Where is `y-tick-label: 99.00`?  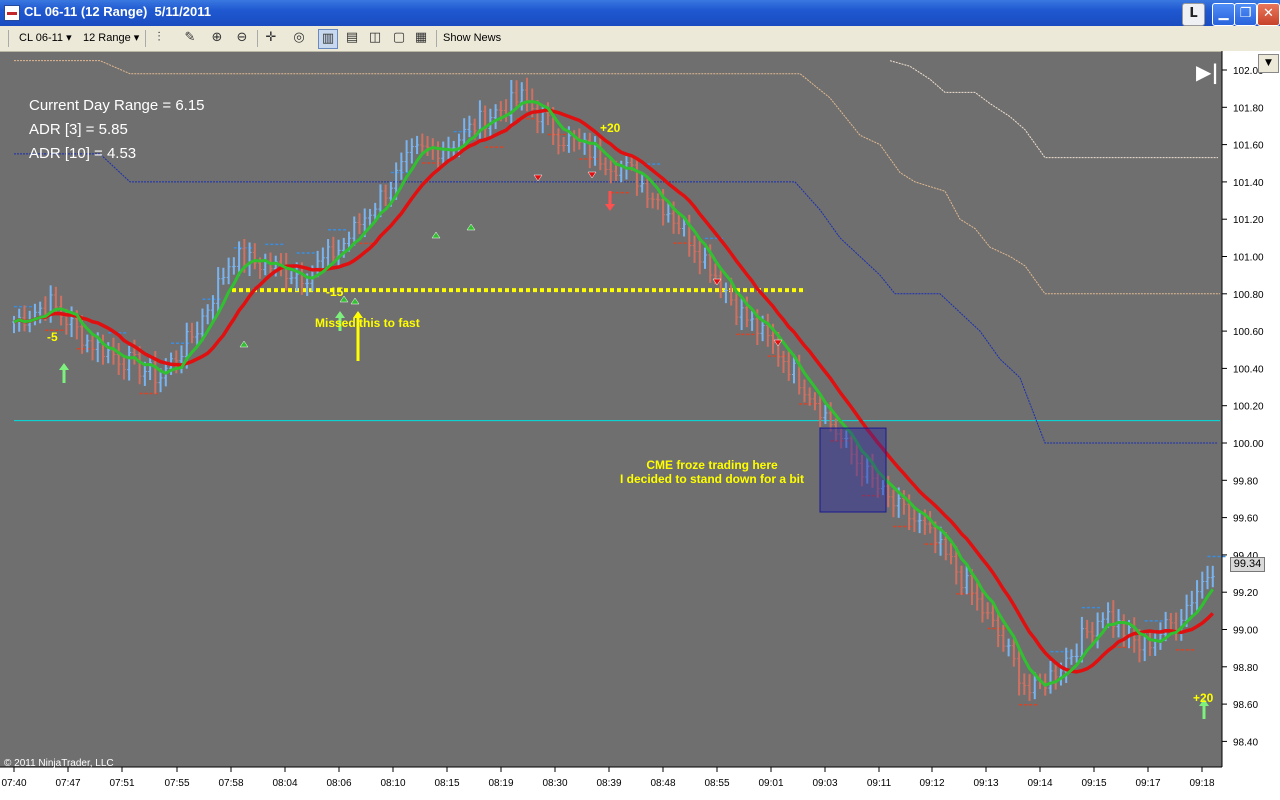 y-tick-label: 99.00 is located at coordinates (1245, 631).